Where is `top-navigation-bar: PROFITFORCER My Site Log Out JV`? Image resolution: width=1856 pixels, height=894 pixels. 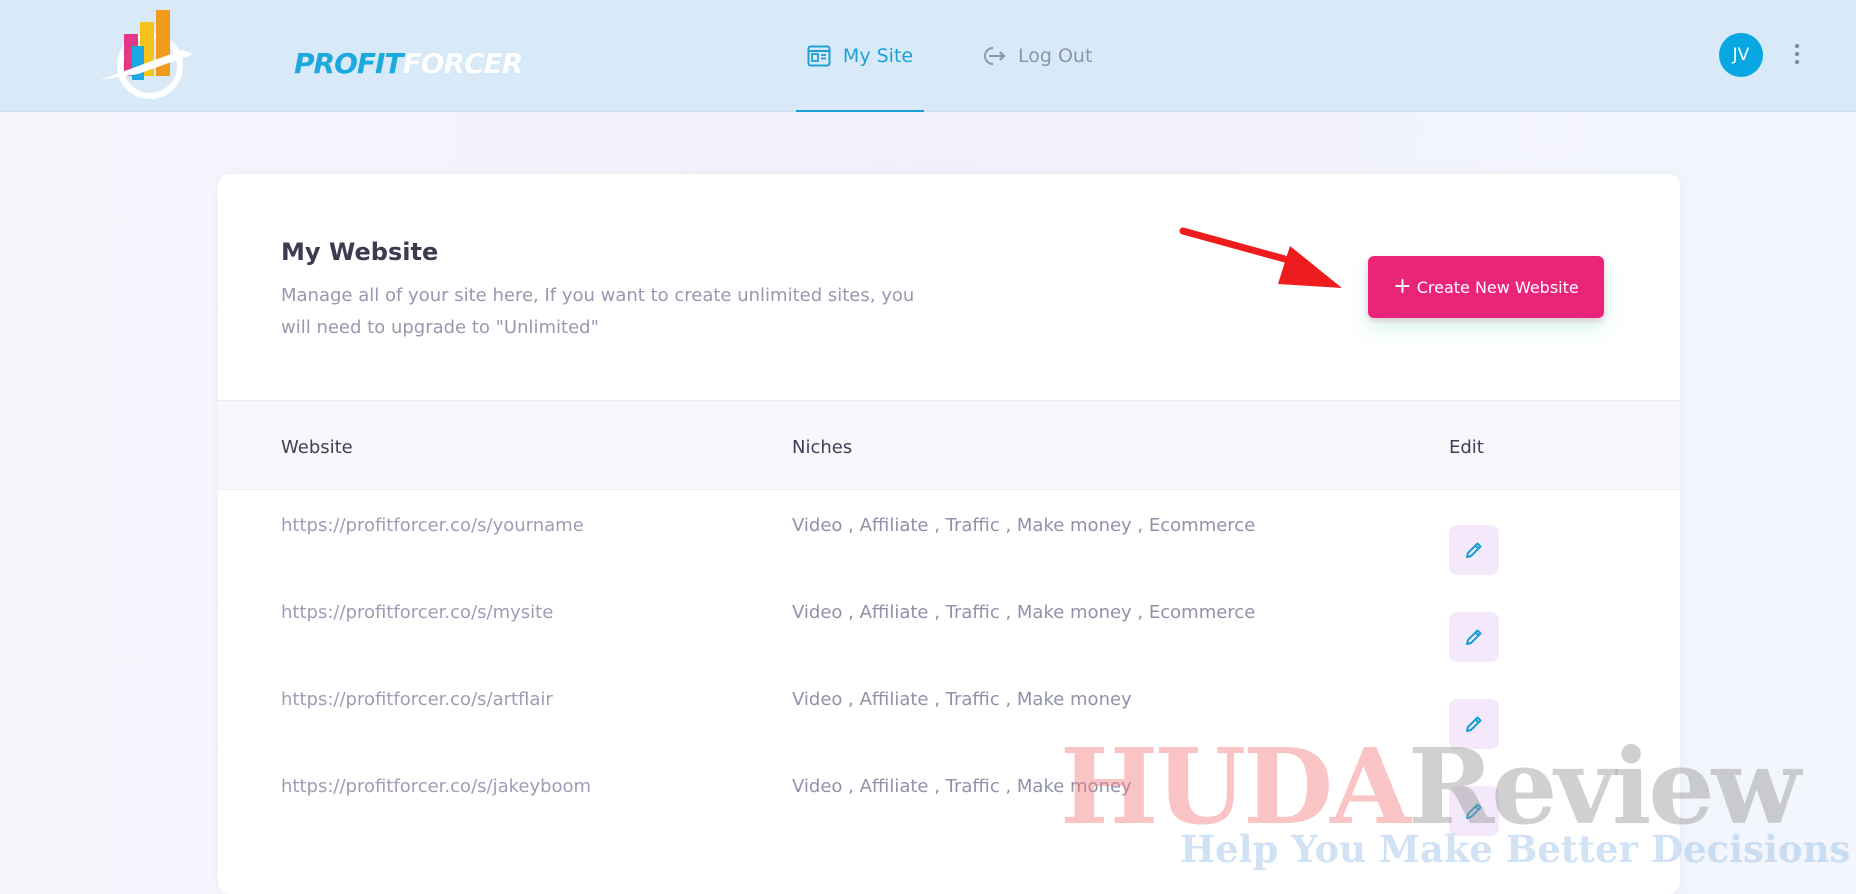
top-navigation-bar: PROFITFORCER My Site Log Out JV is located at coordinates (928, 56).